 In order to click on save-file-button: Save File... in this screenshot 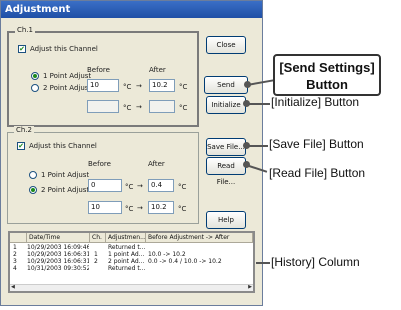, I will do `click(226, 147)`.